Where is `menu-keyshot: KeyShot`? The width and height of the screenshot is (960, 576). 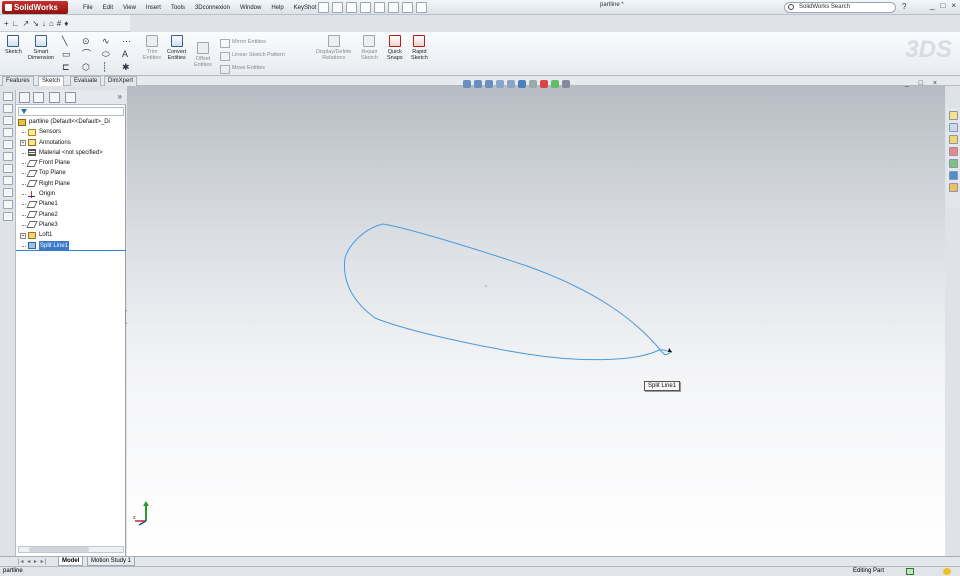
menu-keyshot: KeyShot is located at coordinates (305, 8).